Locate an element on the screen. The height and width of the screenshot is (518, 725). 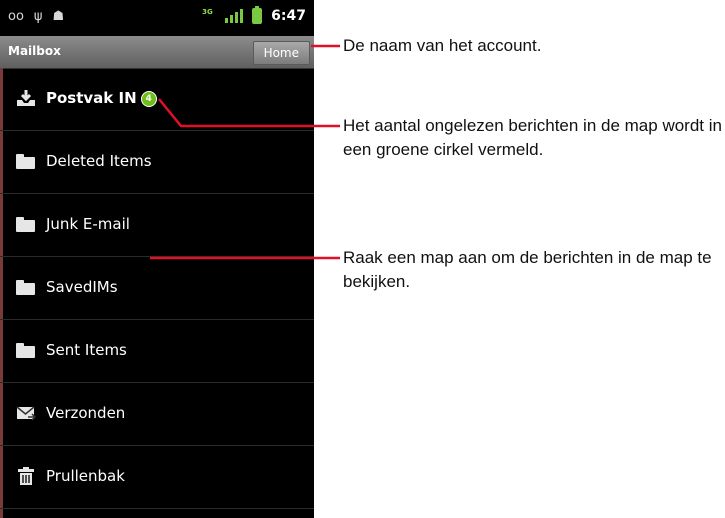
usb-icon: ψ is located at coordinates (38, 16).